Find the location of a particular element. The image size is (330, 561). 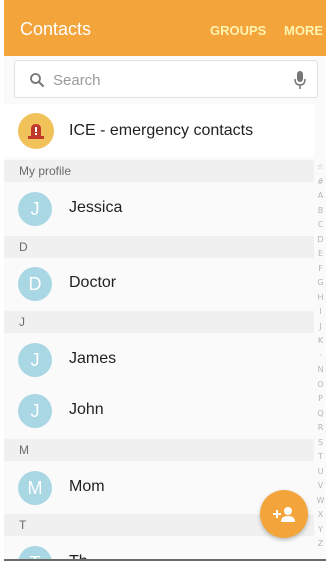

index-letter: C is located at coordinates (320, 225).